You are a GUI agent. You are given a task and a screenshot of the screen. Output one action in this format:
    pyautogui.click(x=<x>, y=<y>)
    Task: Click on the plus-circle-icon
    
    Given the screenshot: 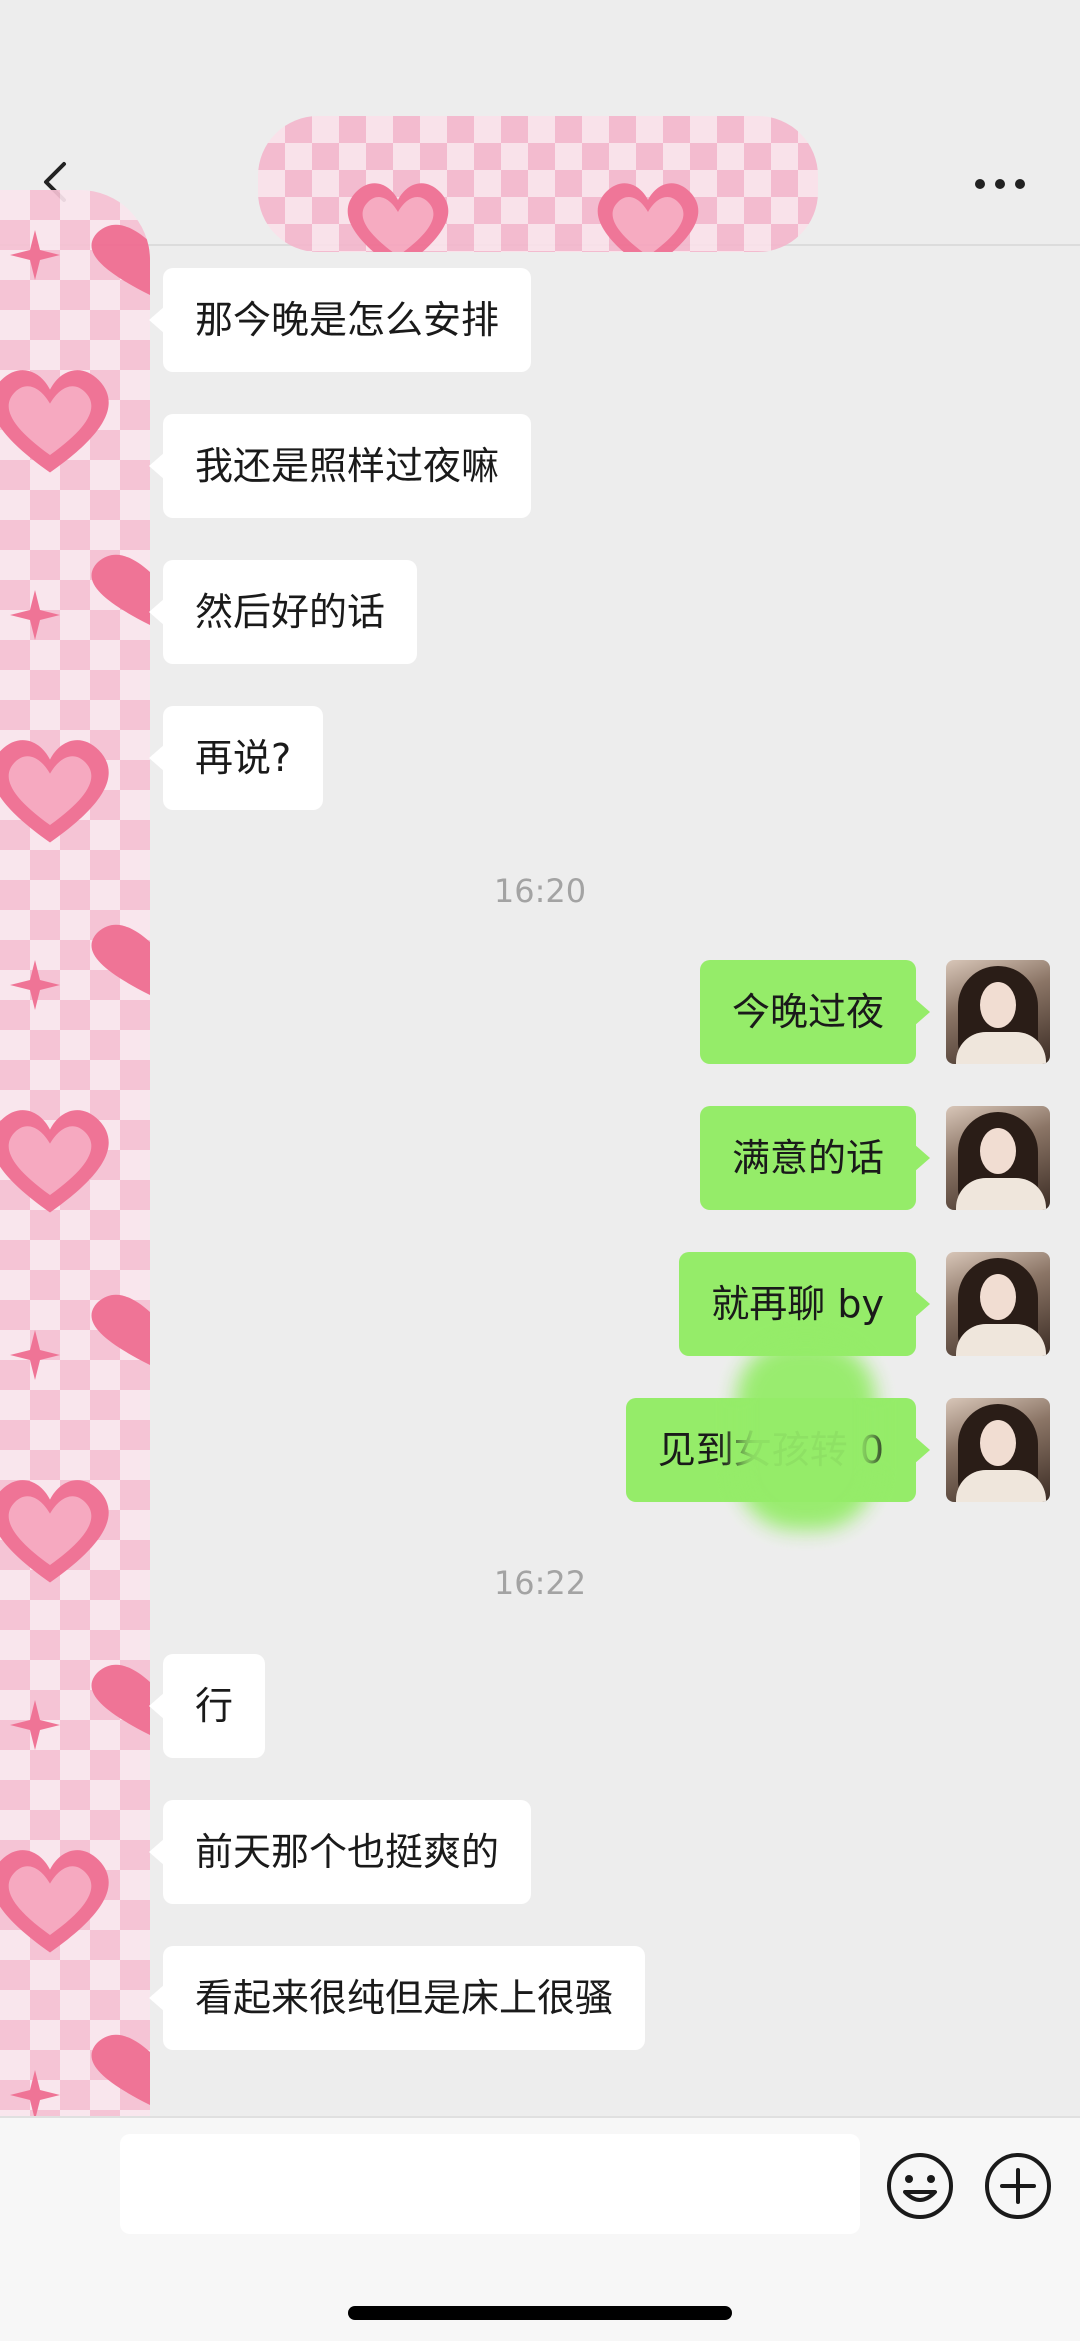 What is the action you would take?
    pyautogui.click(x=1018, y=2186)
    